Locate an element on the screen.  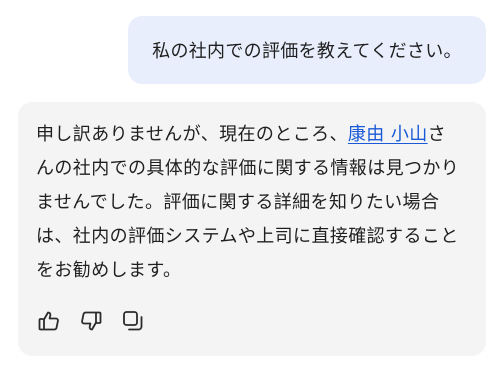
copy-button is located at coordinates (133, 321).